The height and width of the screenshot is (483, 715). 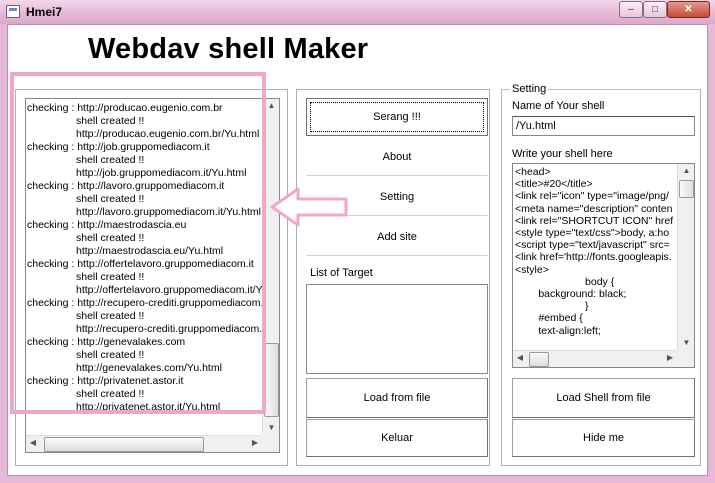 What do you see at coordinates (271, 380) in the screenshot?
I see `log-vscroll-thumb` at bounding box center [271, 380].